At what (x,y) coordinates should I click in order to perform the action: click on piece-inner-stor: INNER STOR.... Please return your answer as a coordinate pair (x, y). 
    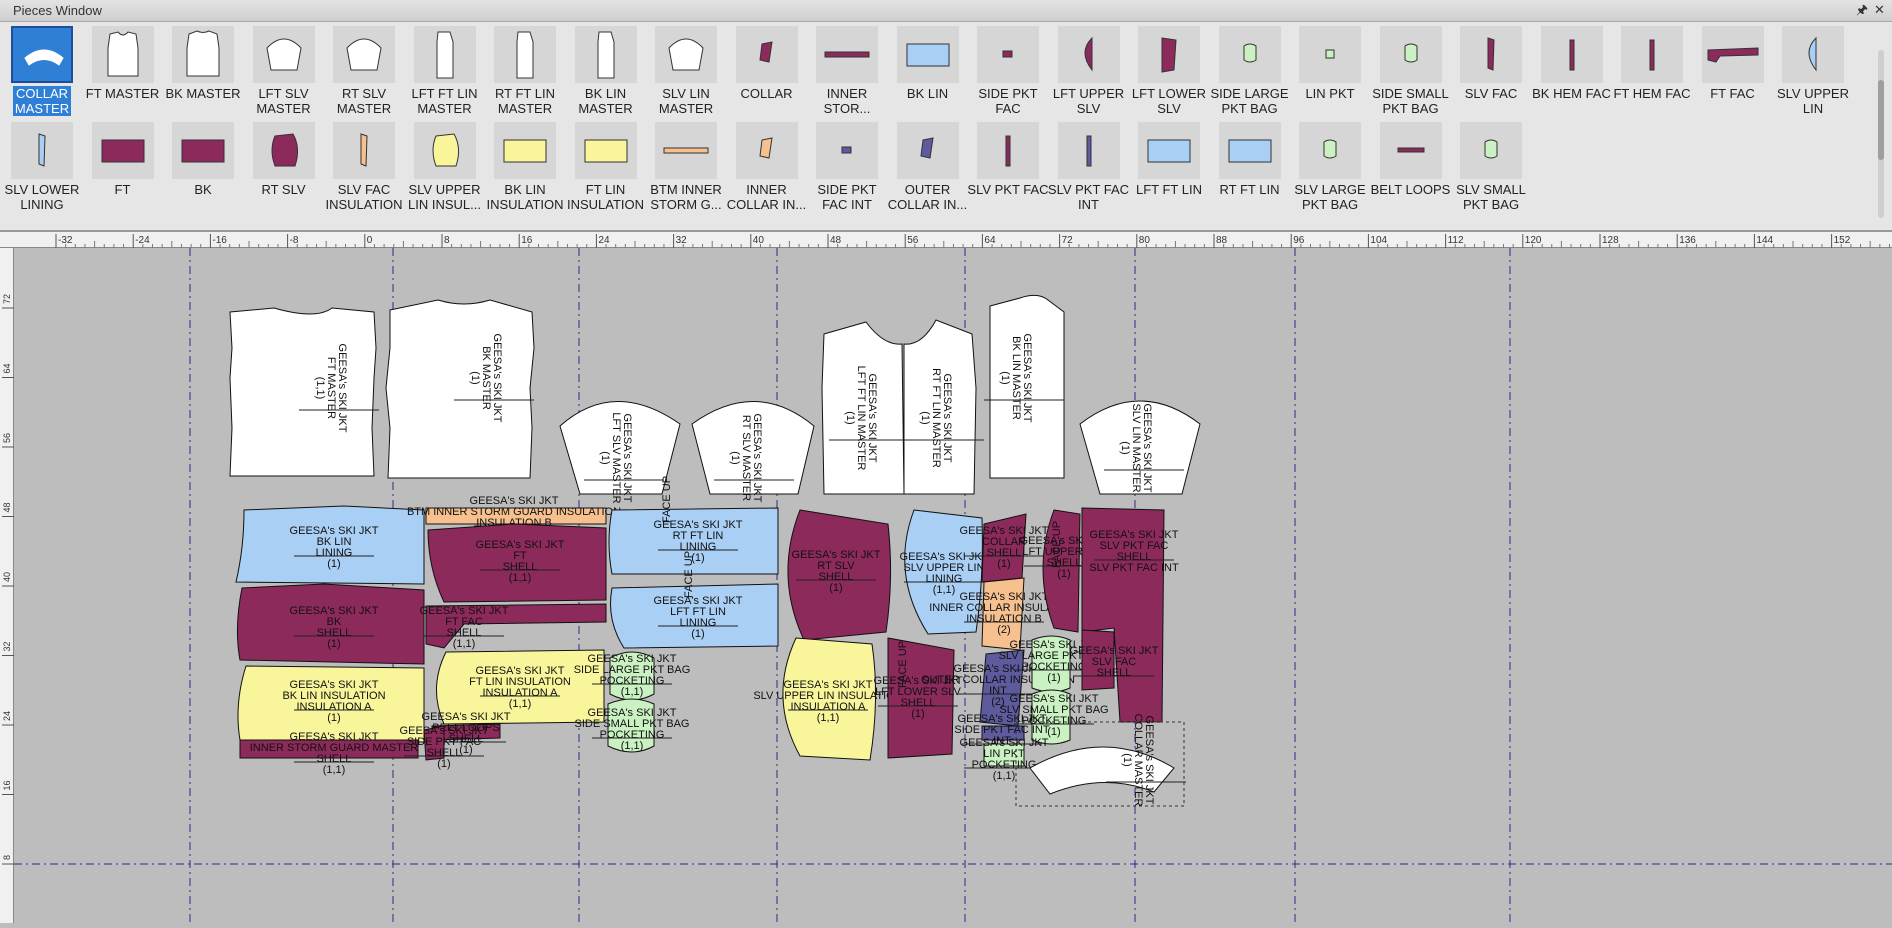
    Looking at the image, I should click on (847, 70).